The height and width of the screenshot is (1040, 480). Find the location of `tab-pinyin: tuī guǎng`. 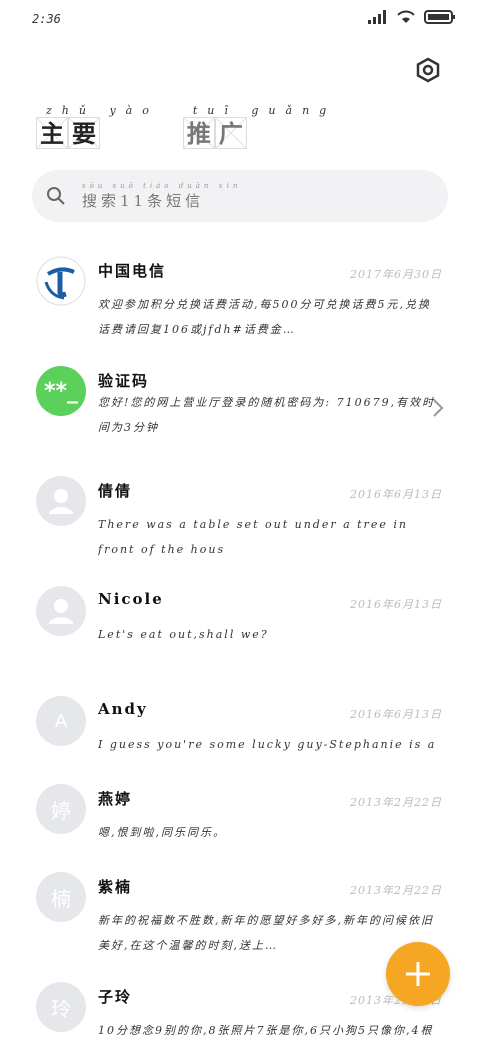

tab-pinyin: tuī guǎng is located at coordinates (264, 110).